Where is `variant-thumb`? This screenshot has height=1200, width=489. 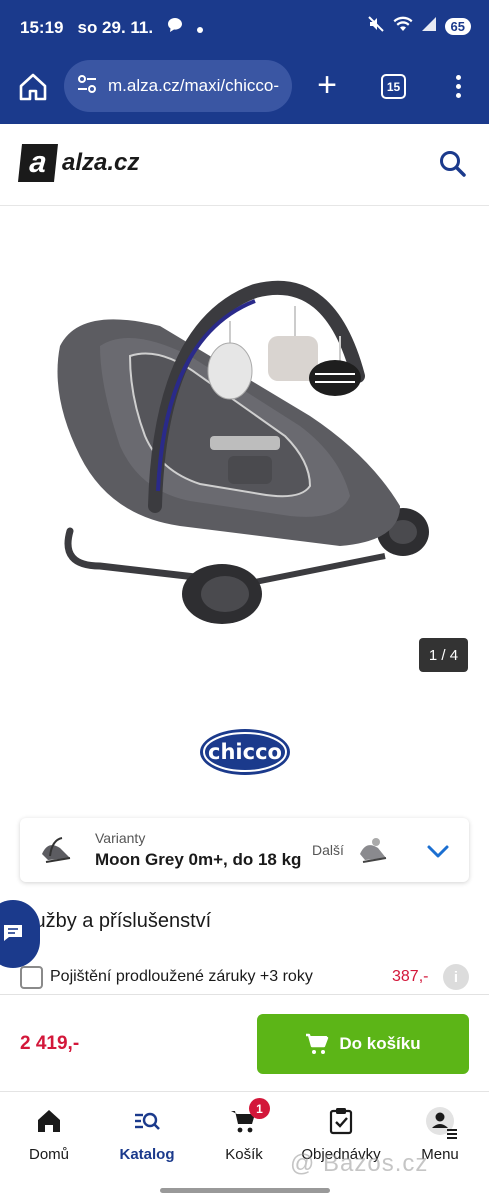
variant-thumb is located at coordinates (56, 850).